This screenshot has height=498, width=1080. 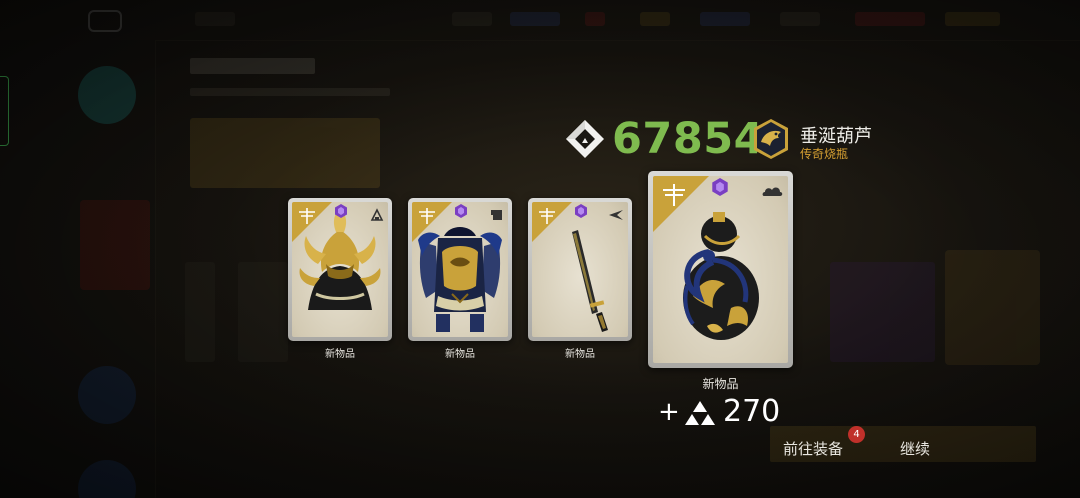 I want to click on go-equip-button: 前往装备, so click(x=813, y=449).